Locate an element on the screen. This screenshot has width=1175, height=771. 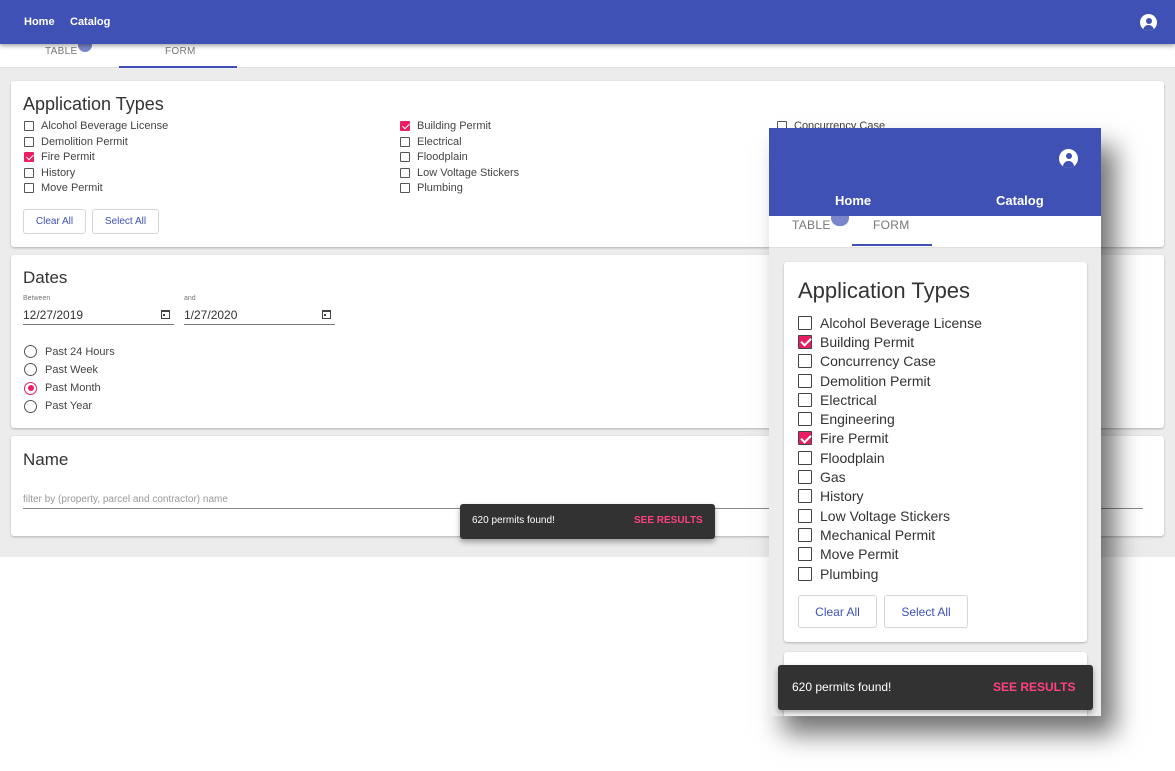
checkbox-label: Alcohol Beverage License is located at coordinates (105, 126).